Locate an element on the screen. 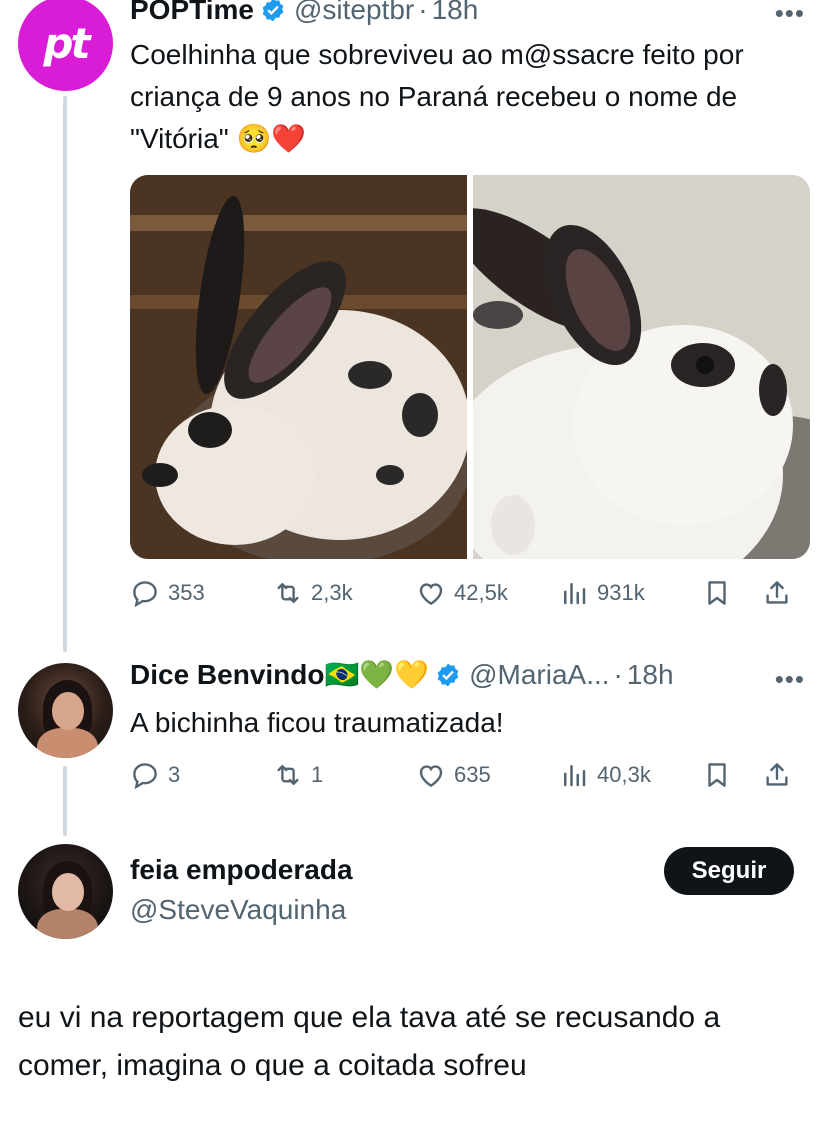 This screenshot has height=1136, width=827. author-name: feia empoderada is located at coordinates (241, 870).